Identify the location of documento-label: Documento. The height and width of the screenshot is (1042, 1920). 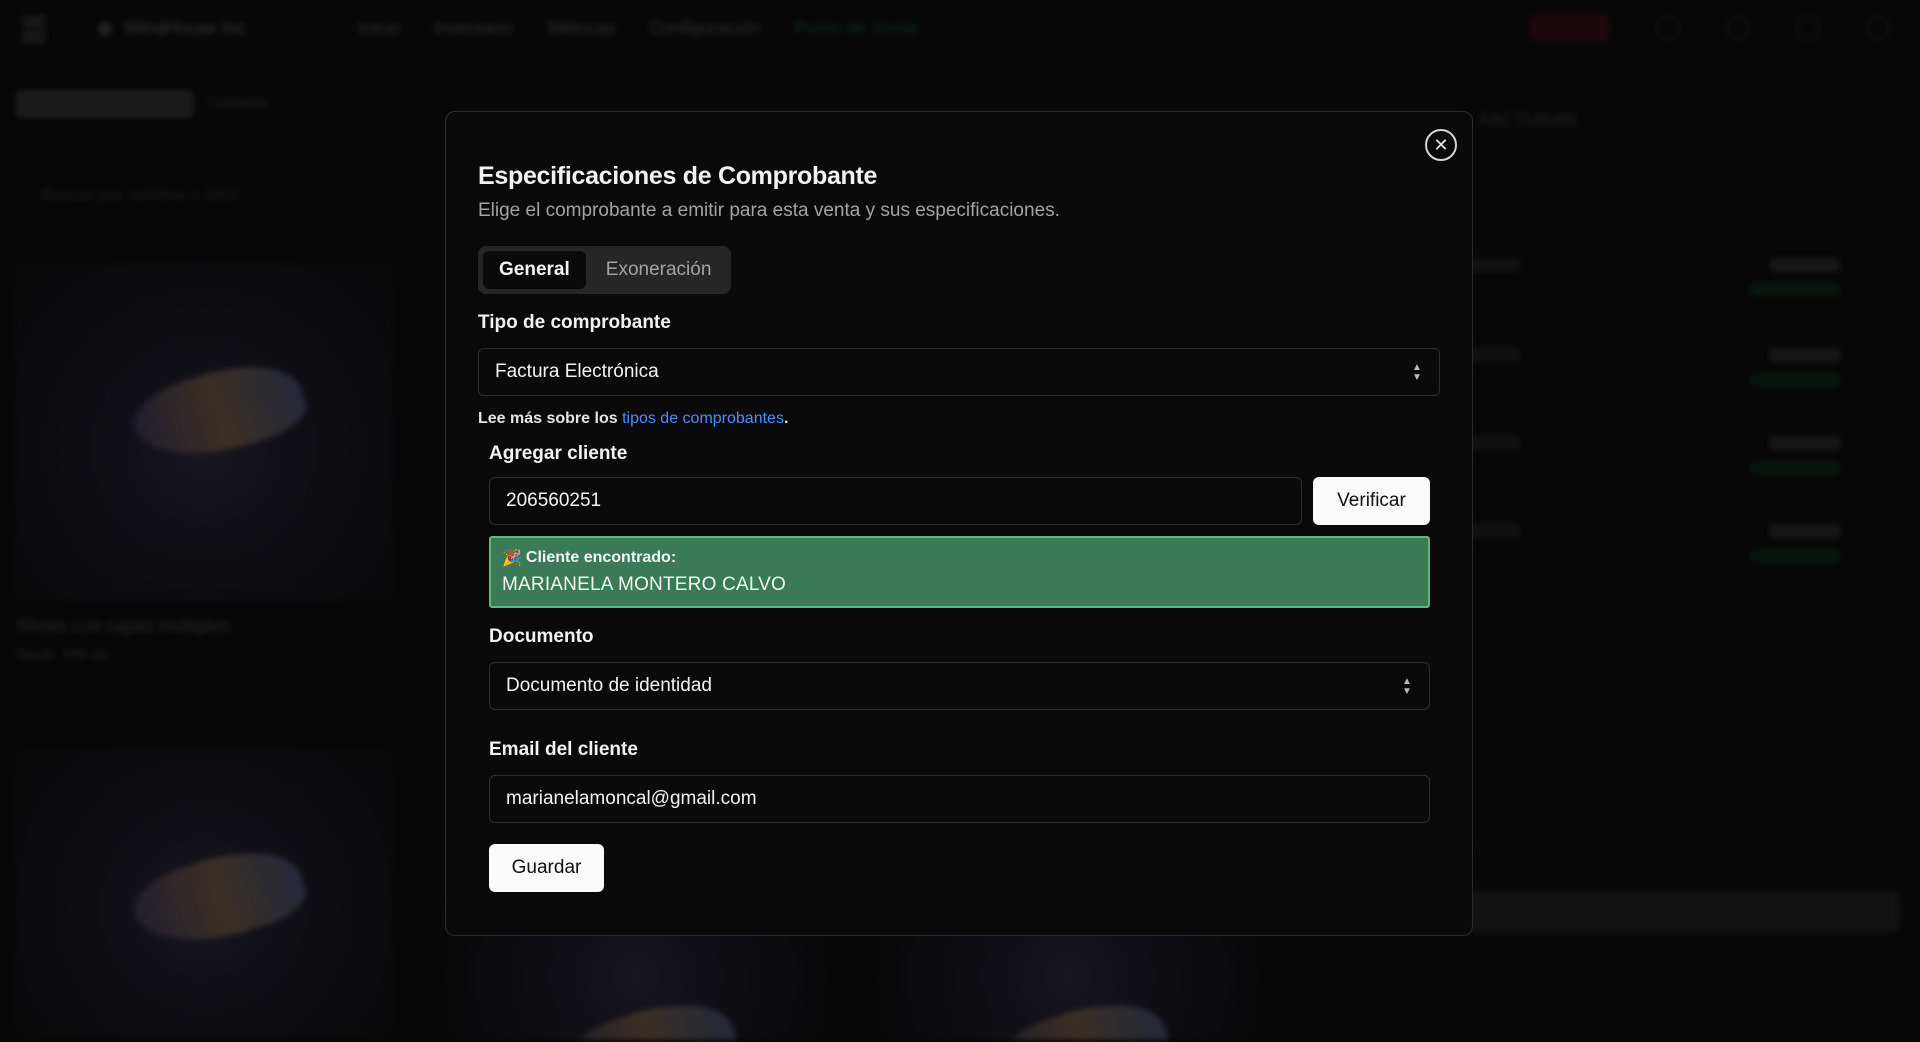
(541, 636).